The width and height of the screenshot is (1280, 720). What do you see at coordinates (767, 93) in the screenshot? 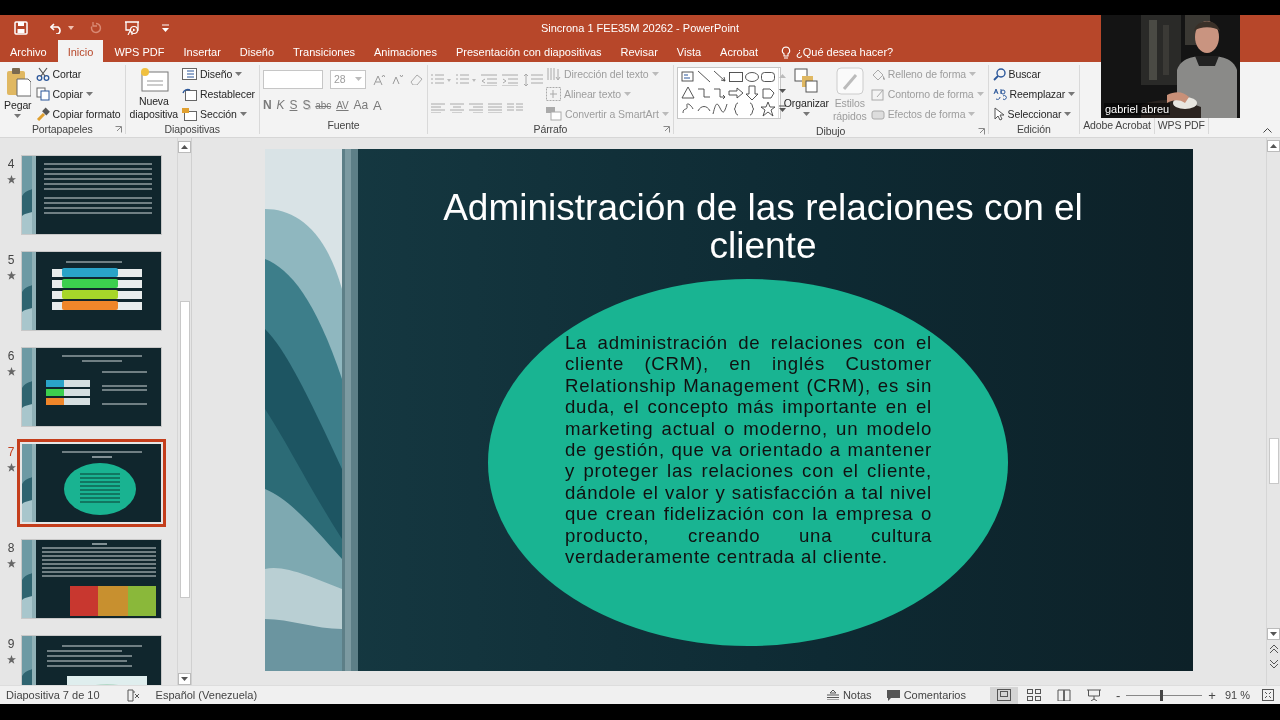
I see `callout-icon` at bounding box center [767, 93].